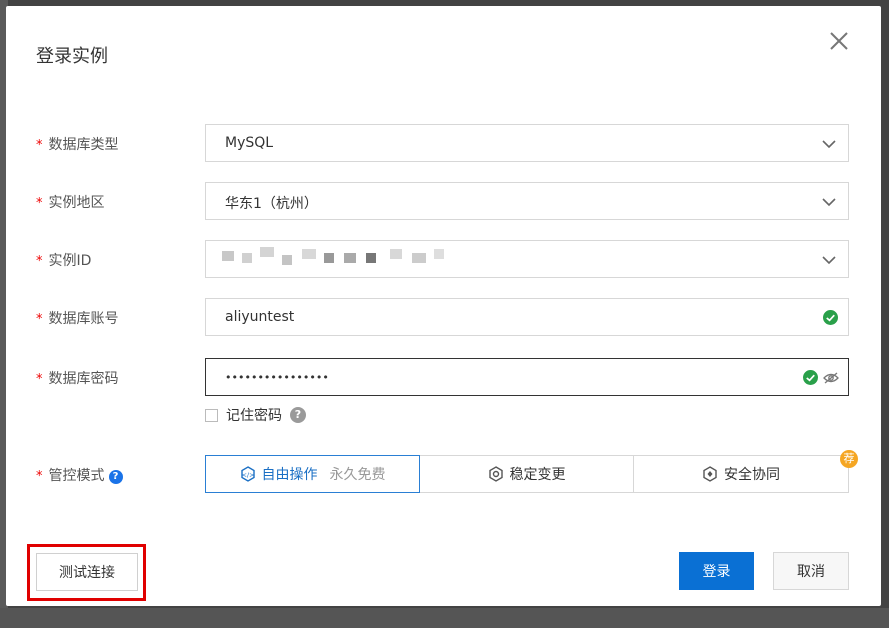  I want to click on eye-hidden-icon, so click(831, 378).